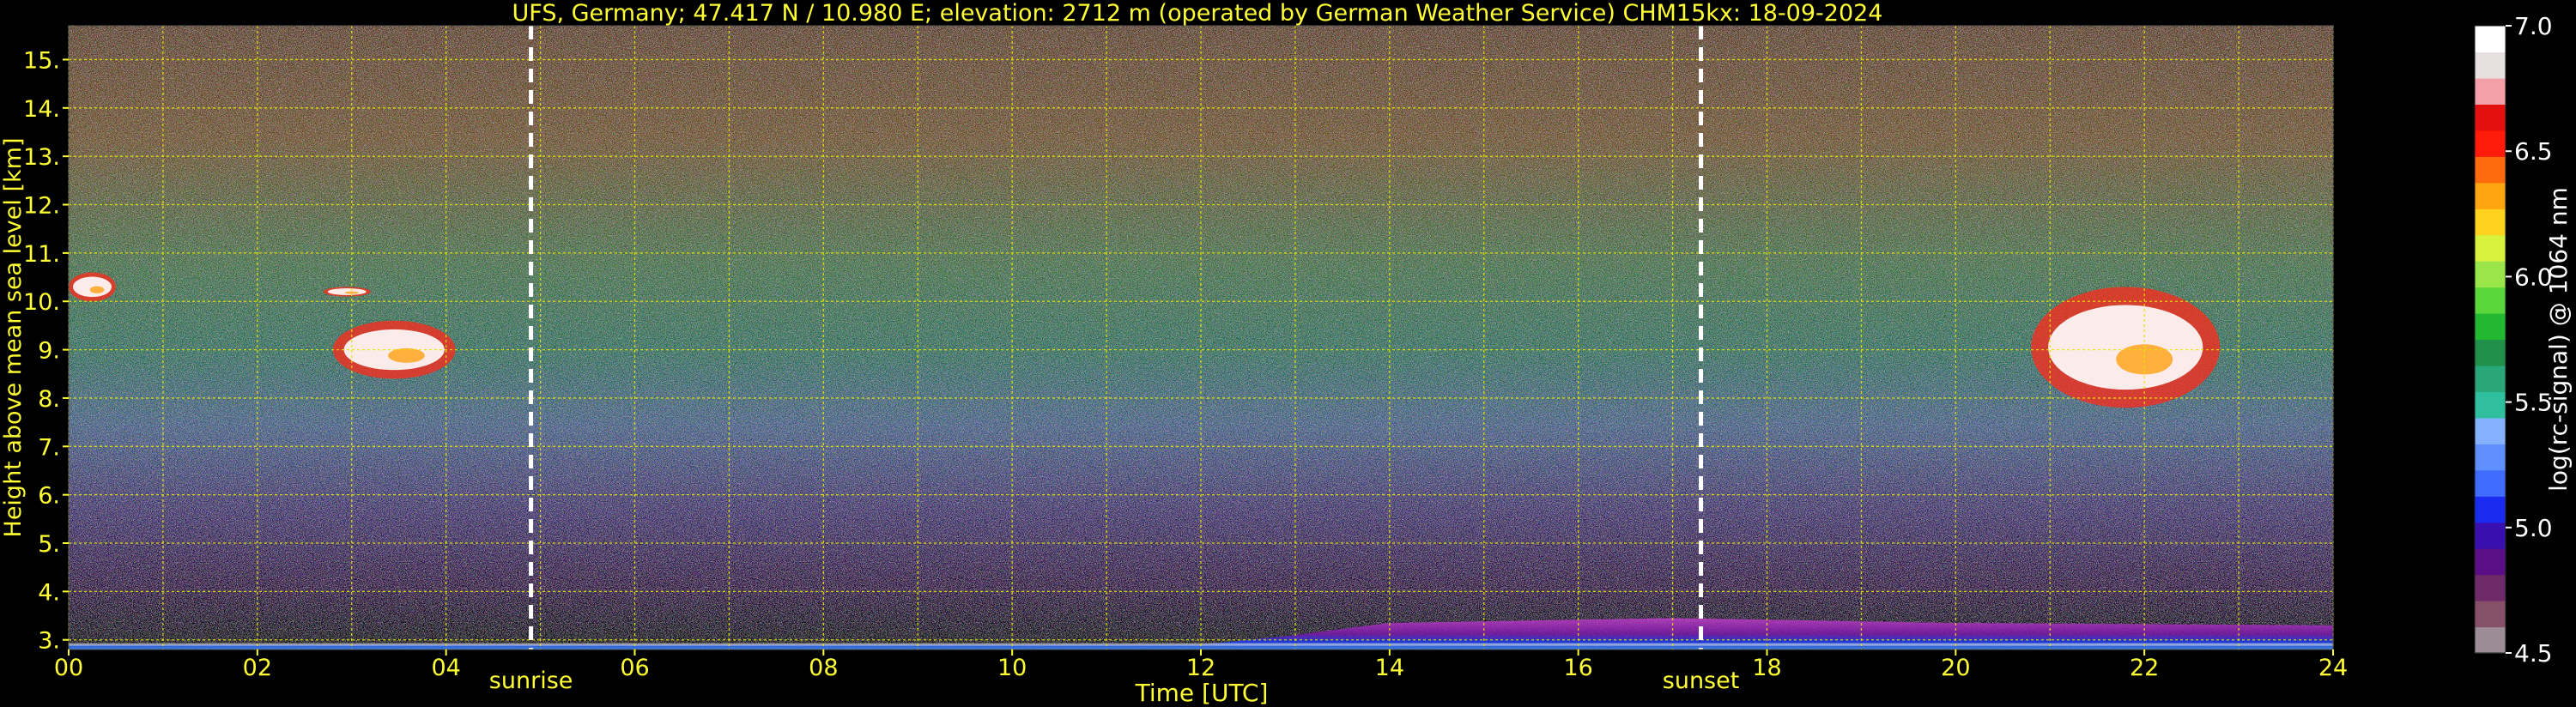 The image size is (2576, 707). I want to click on y-tick-label: 8., so click(49, 400).